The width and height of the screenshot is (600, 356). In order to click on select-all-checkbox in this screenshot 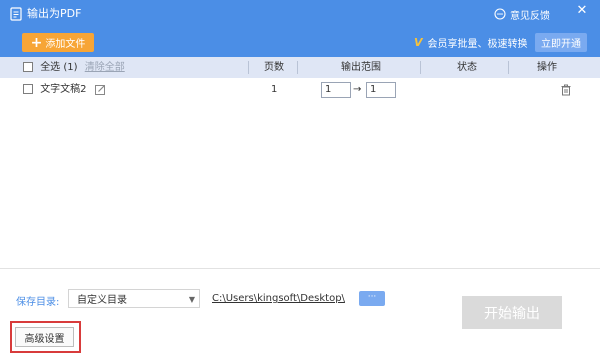, I will do `click(28, 67)`.